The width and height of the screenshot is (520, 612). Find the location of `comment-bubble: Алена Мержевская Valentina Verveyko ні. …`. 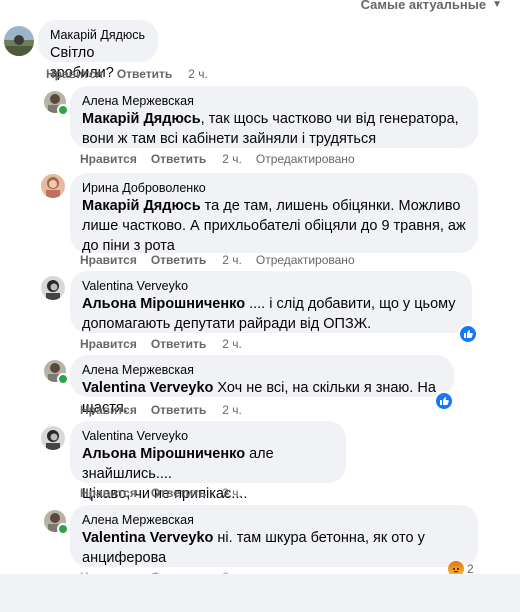

comment-bubble: Алена Мержевская Valentina Verveyko ні. … is located at coordinates (274, 536).